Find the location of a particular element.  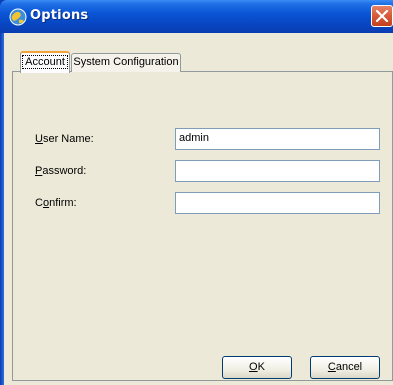

close-icon is located at coordinates (382, 16).